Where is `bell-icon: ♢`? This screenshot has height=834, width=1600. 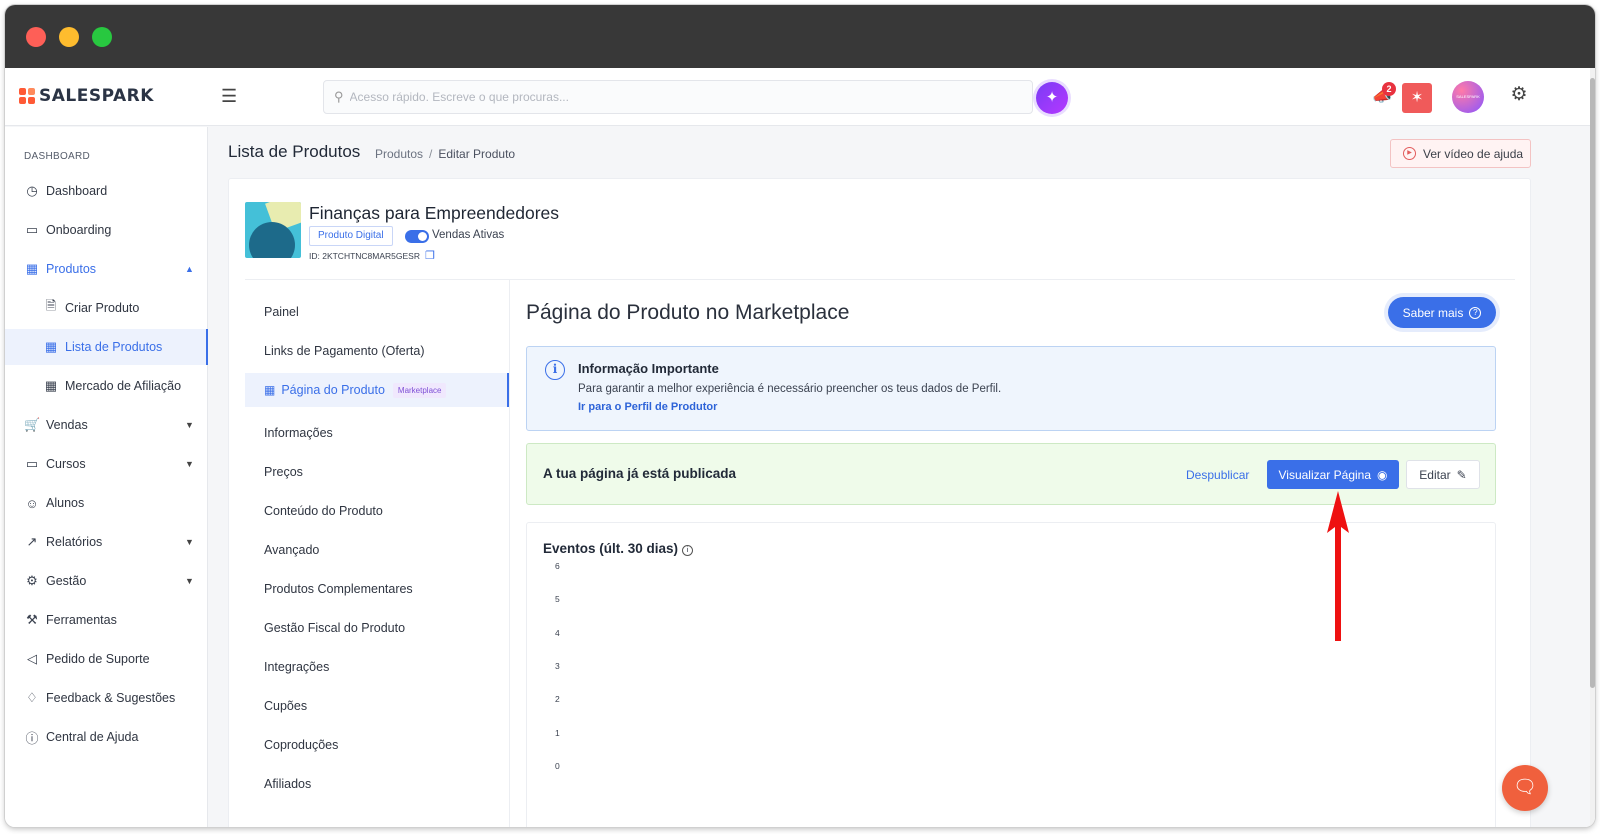 bell-icon: ♢ is located at coordinates (32, 697).